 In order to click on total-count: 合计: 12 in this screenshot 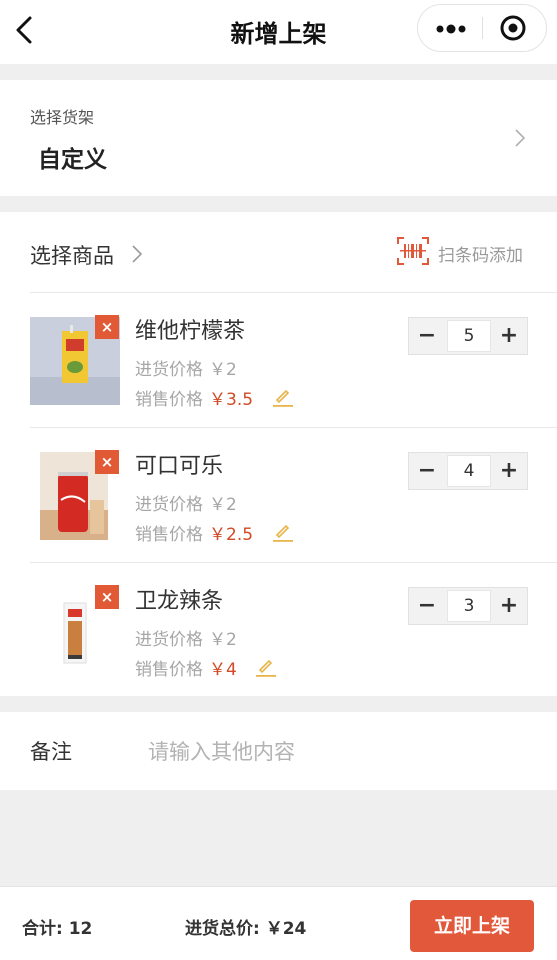, I will do `click(57, 929)`.